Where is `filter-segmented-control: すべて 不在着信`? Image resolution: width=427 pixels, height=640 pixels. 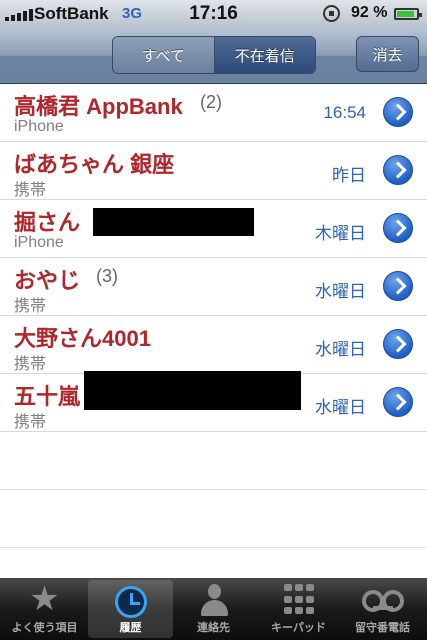
filter-segmented-control: すべて 不在着信 is located at coordinates (214, 55).